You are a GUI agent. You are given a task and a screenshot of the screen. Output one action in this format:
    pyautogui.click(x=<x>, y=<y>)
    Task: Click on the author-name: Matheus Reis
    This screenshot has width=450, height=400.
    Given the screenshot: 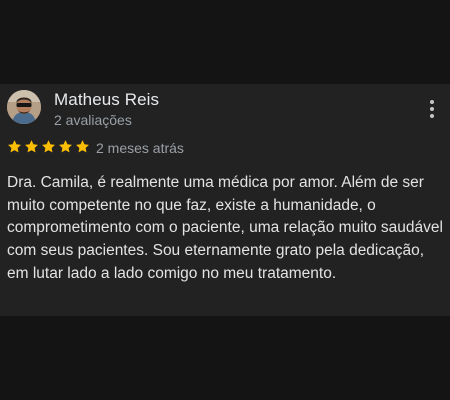 What is the action you would take?
    pyautogui.click(x=106, y=100)
    